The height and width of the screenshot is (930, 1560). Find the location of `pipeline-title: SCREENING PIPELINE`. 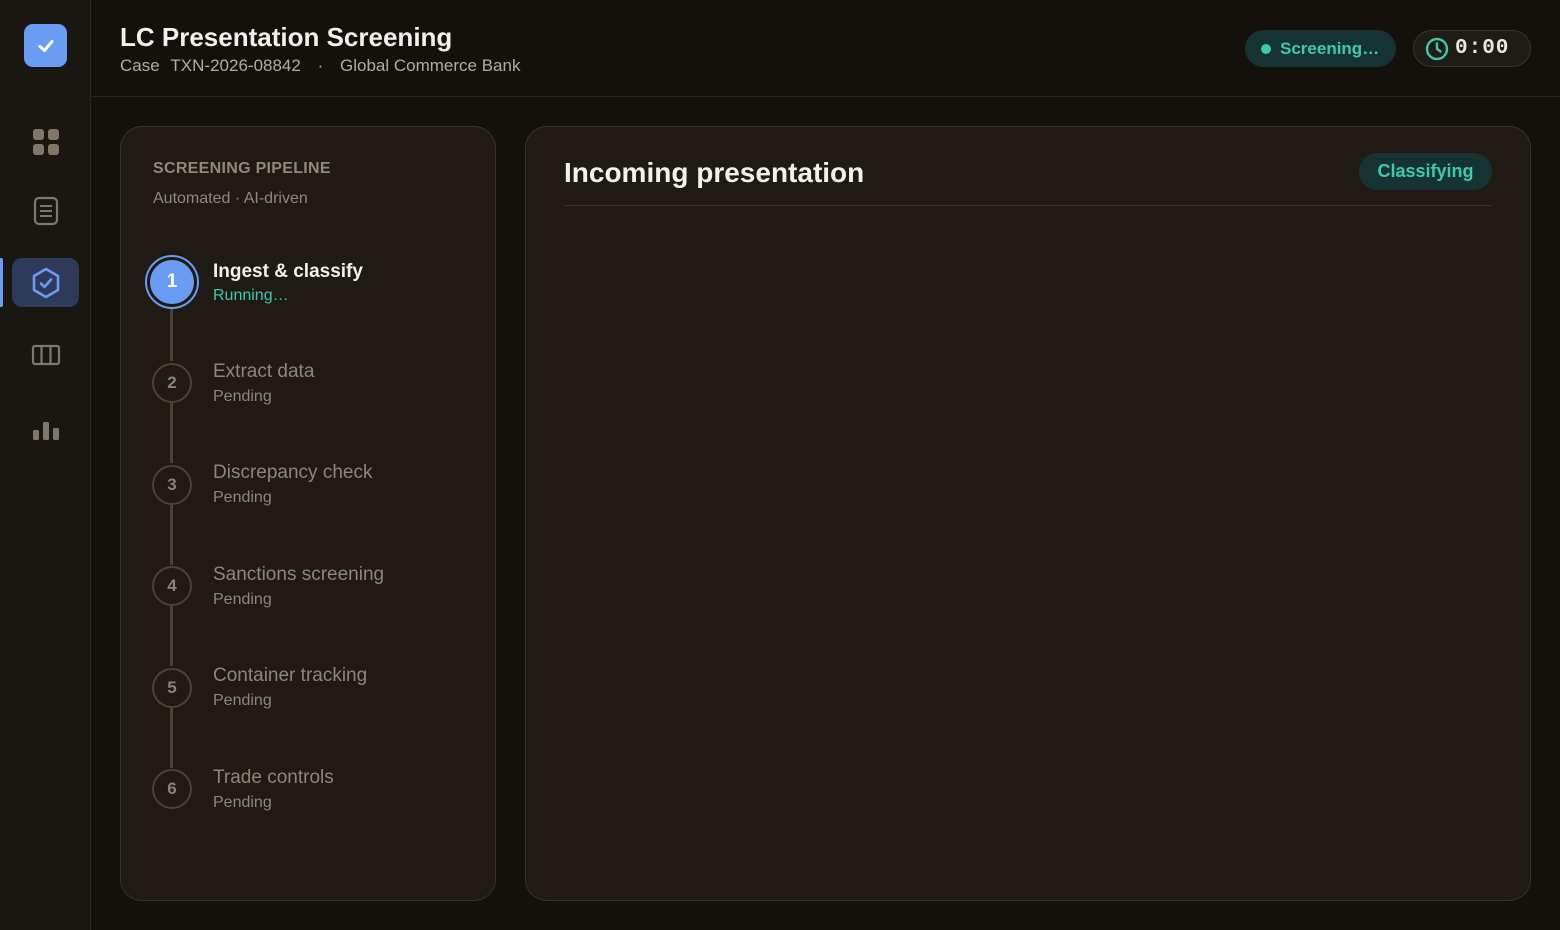

pipeline-title: SCREENING PIPELINE is located at coordinates (242, 168).